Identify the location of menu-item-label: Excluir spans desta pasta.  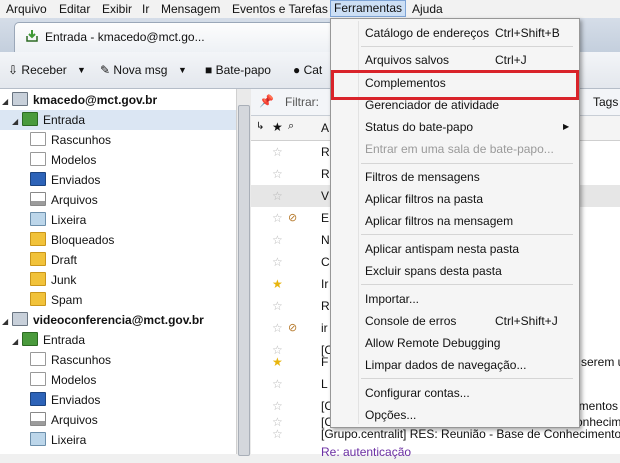
(433, 271).